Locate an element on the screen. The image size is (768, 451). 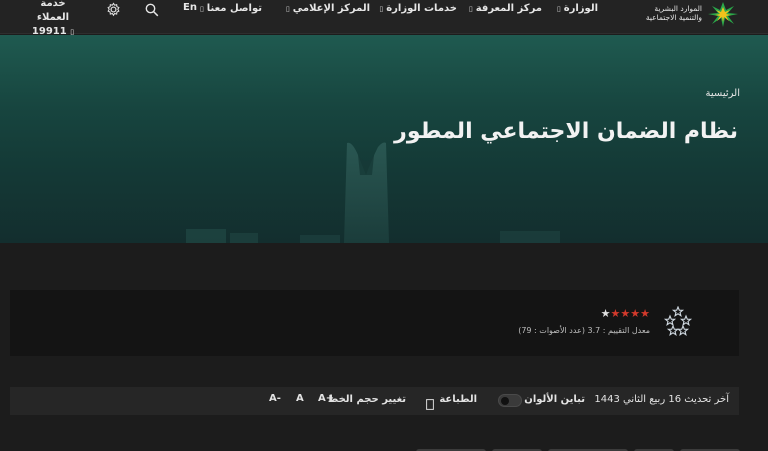
ministry-logo: الموارد البشرية والتنمية الاجتماعية is located at coordinates (687, 15).